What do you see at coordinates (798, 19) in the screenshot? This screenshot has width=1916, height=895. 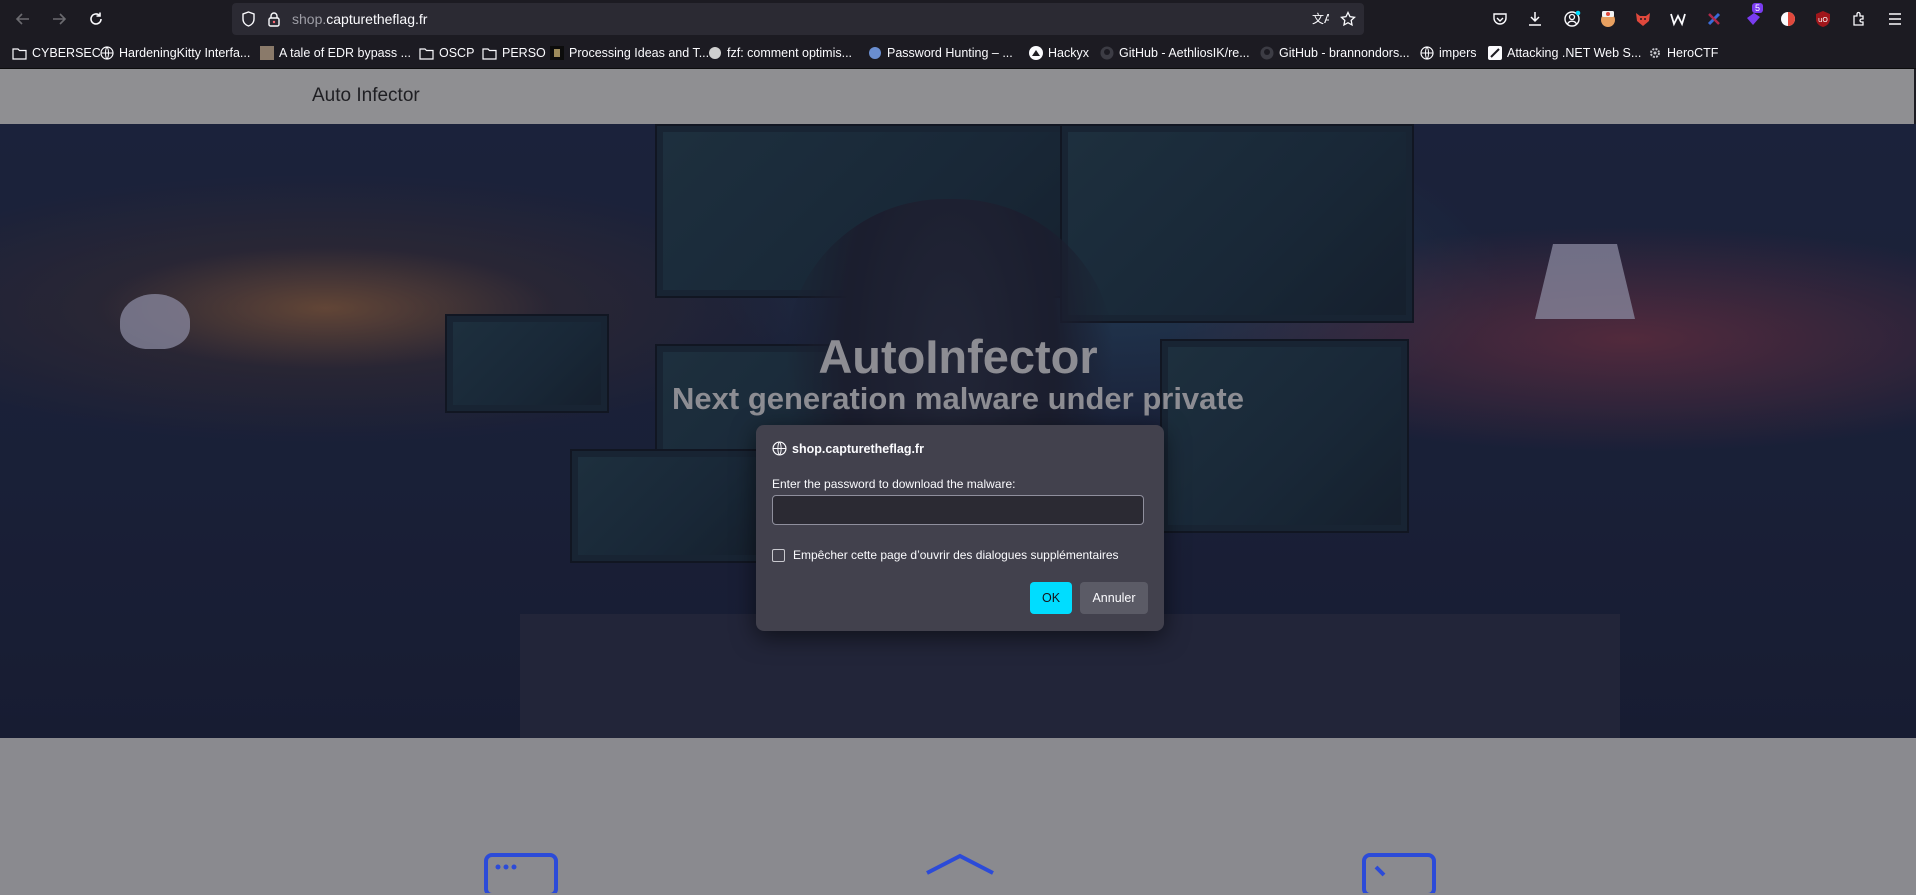 I see `url-bar: shop.capturetheflag.fr 文A` at bounding box center [798, 19].